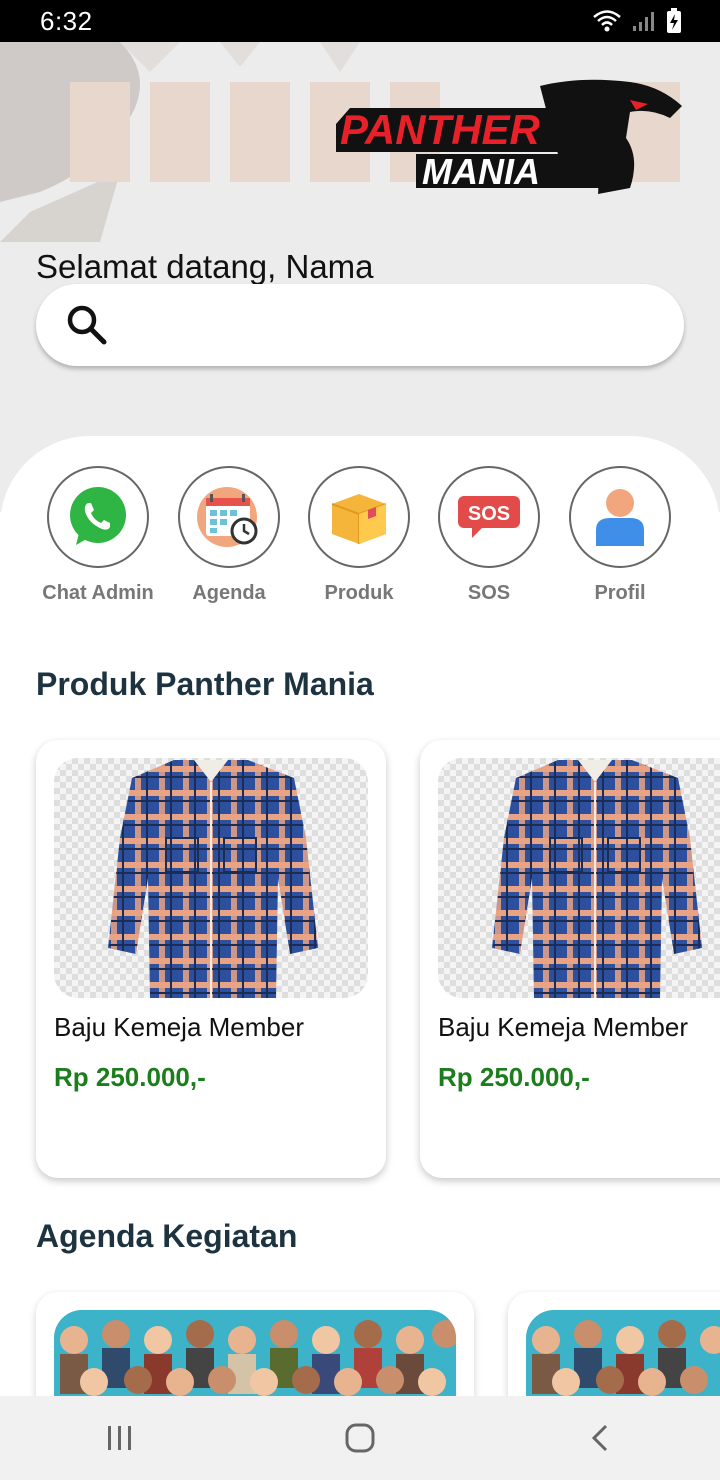 The height and width of the screenshot is (1480, 720). Describe the element at coordinates (360, 21) in the screenshot. I see `status-bar: 6:32` at that location.